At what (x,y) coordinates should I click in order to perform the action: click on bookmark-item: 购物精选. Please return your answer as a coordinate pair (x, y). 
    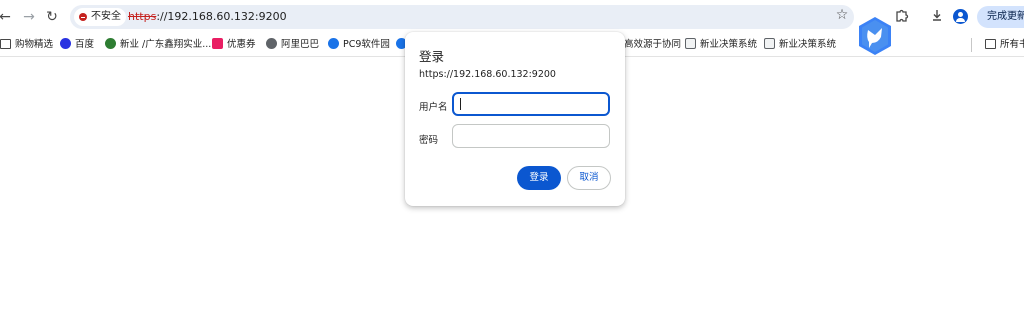
    Looking at the image, I should click on (26, 45).